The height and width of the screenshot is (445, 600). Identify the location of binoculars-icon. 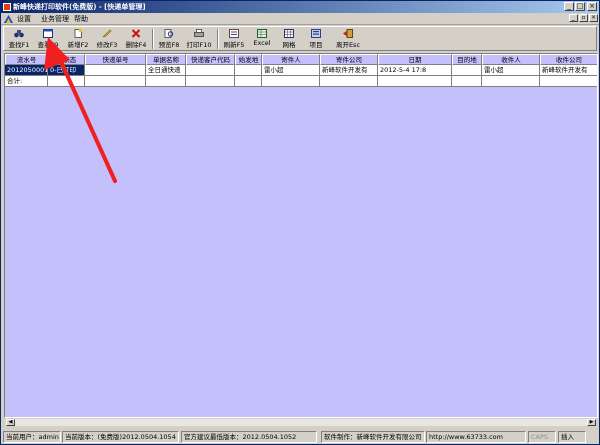
(19, 34).